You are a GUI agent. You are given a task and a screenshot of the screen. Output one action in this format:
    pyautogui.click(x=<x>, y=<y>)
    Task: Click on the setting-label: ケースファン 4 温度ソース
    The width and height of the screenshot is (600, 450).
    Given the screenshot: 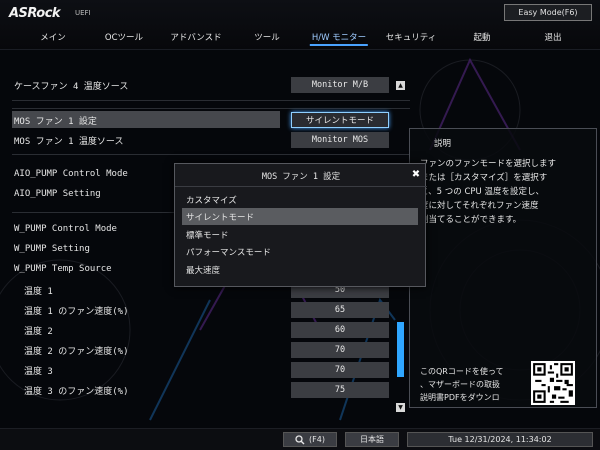 What is the action you would take?
    pyautogui.click(x=71, y=87)
    